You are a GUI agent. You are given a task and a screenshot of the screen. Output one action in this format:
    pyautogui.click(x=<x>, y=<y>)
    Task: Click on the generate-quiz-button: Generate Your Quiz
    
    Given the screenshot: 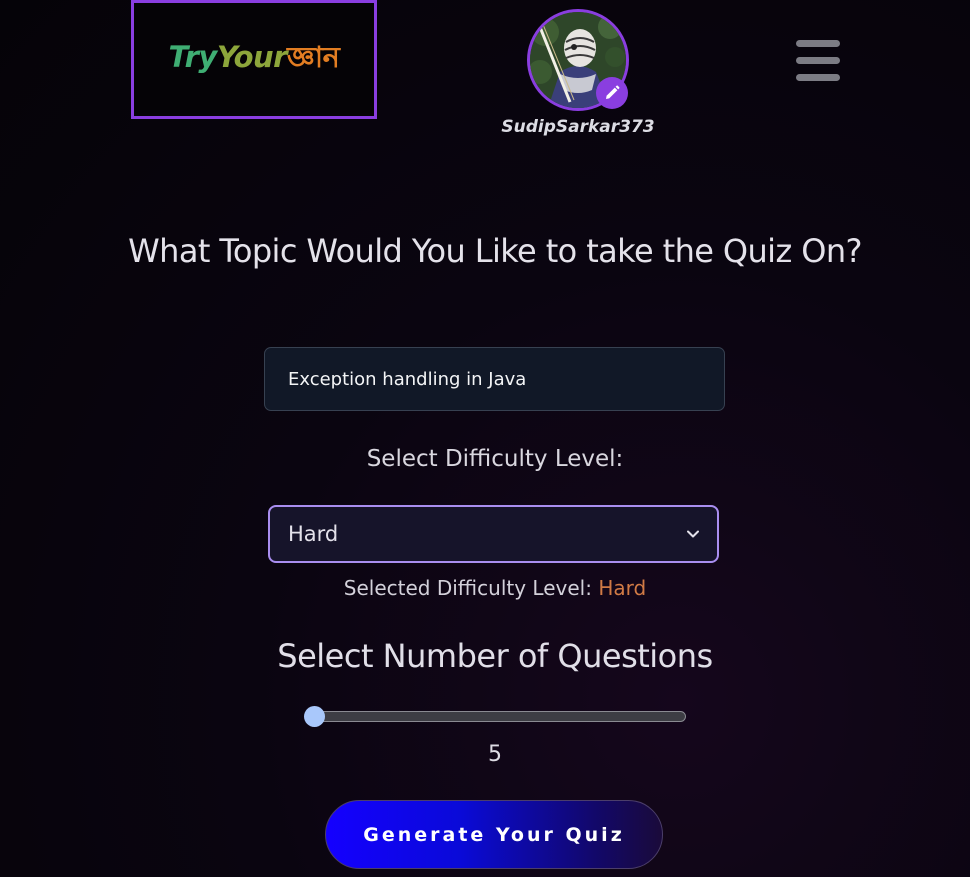 What is the action you would take?
    pyautogui.click(x=494, y=834)
    